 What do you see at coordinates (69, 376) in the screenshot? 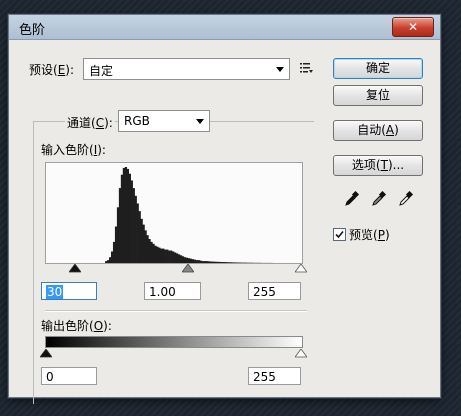
I see `output-black-field: 0` at bounding box center [69, 376].